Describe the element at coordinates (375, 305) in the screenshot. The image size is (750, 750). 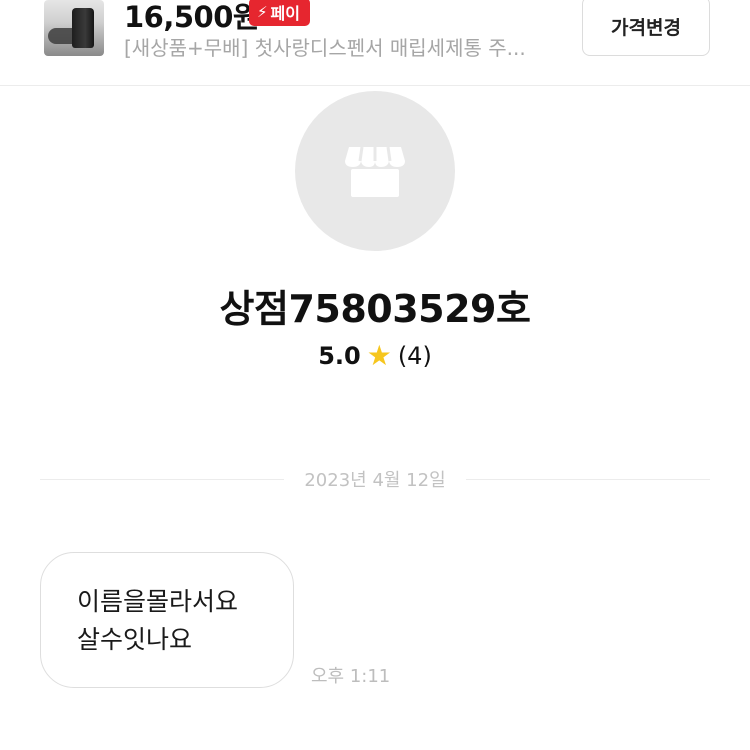
I see `shop-name: 상점75803529호` at that location.